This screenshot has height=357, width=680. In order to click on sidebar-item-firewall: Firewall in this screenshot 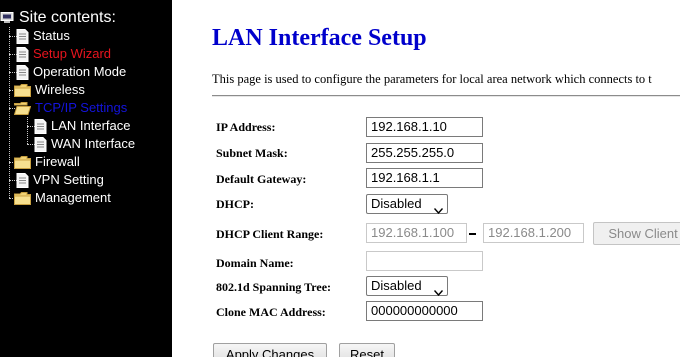, I will do `click(47, 162)`.